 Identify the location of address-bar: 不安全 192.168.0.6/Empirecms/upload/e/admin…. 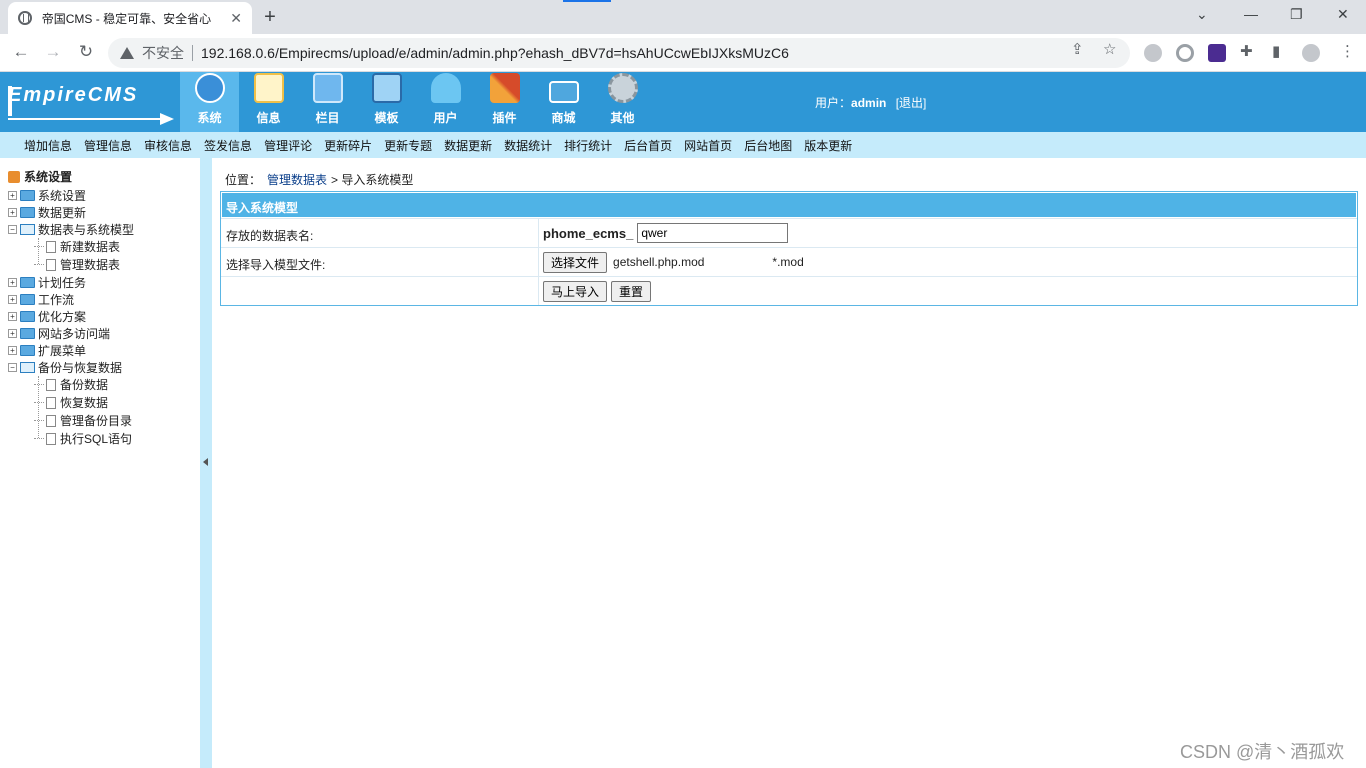
(619, 53).